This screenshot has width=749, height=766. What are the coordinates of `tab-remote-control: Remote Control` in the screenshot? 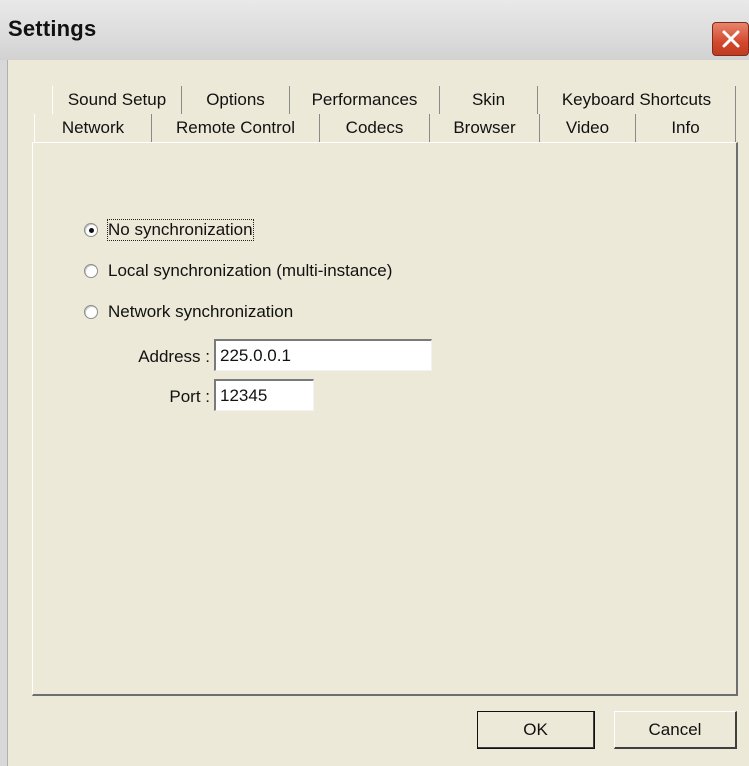 It's located at (236, 128).